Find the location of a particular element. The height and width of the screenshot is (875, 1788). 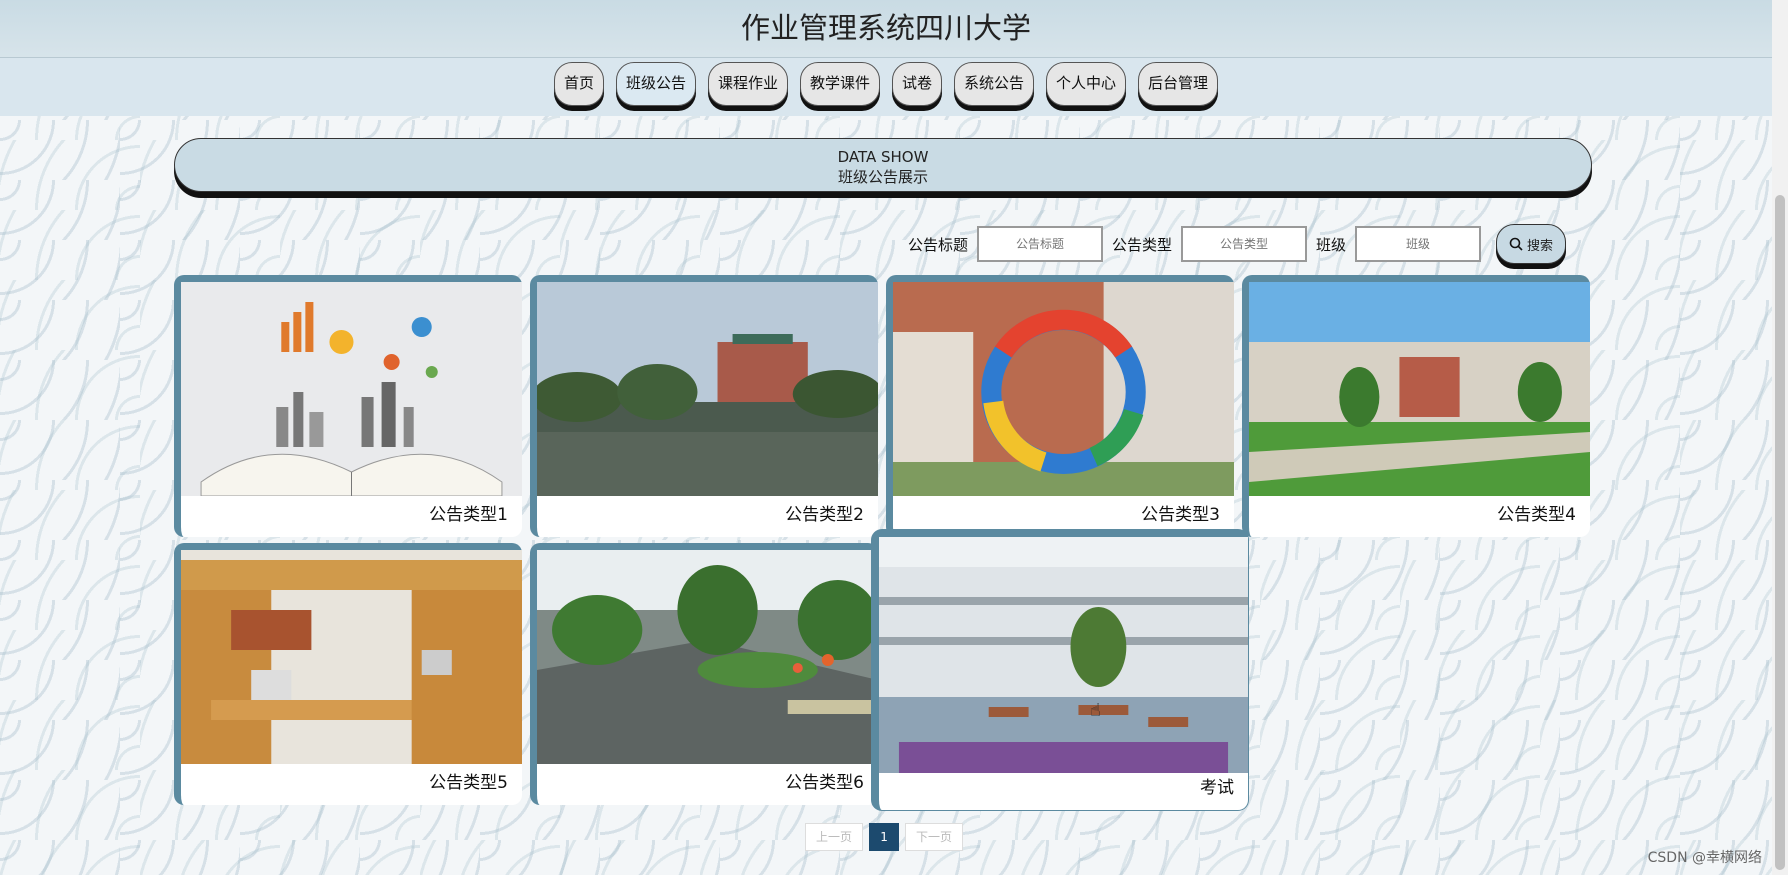

page-number-current: 1 is located at coordinates (884, 837).